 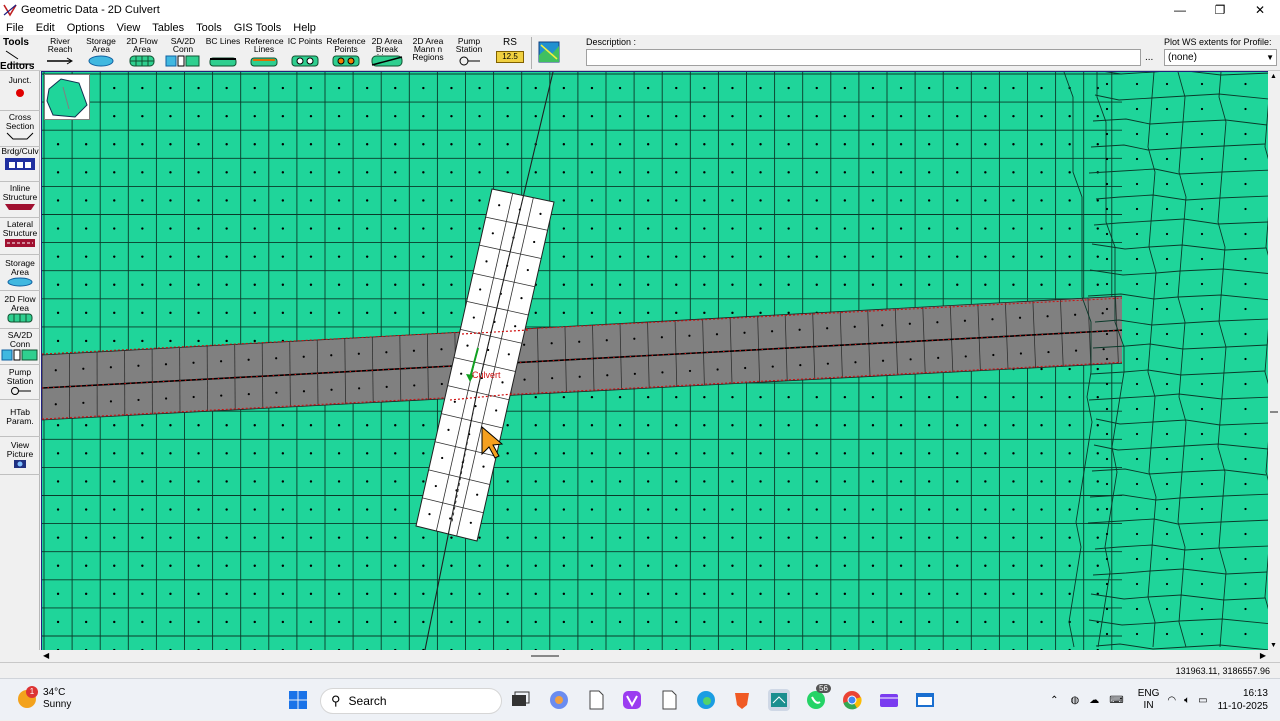 I want to click on pump-station-icon, so click(x=20, y=391).